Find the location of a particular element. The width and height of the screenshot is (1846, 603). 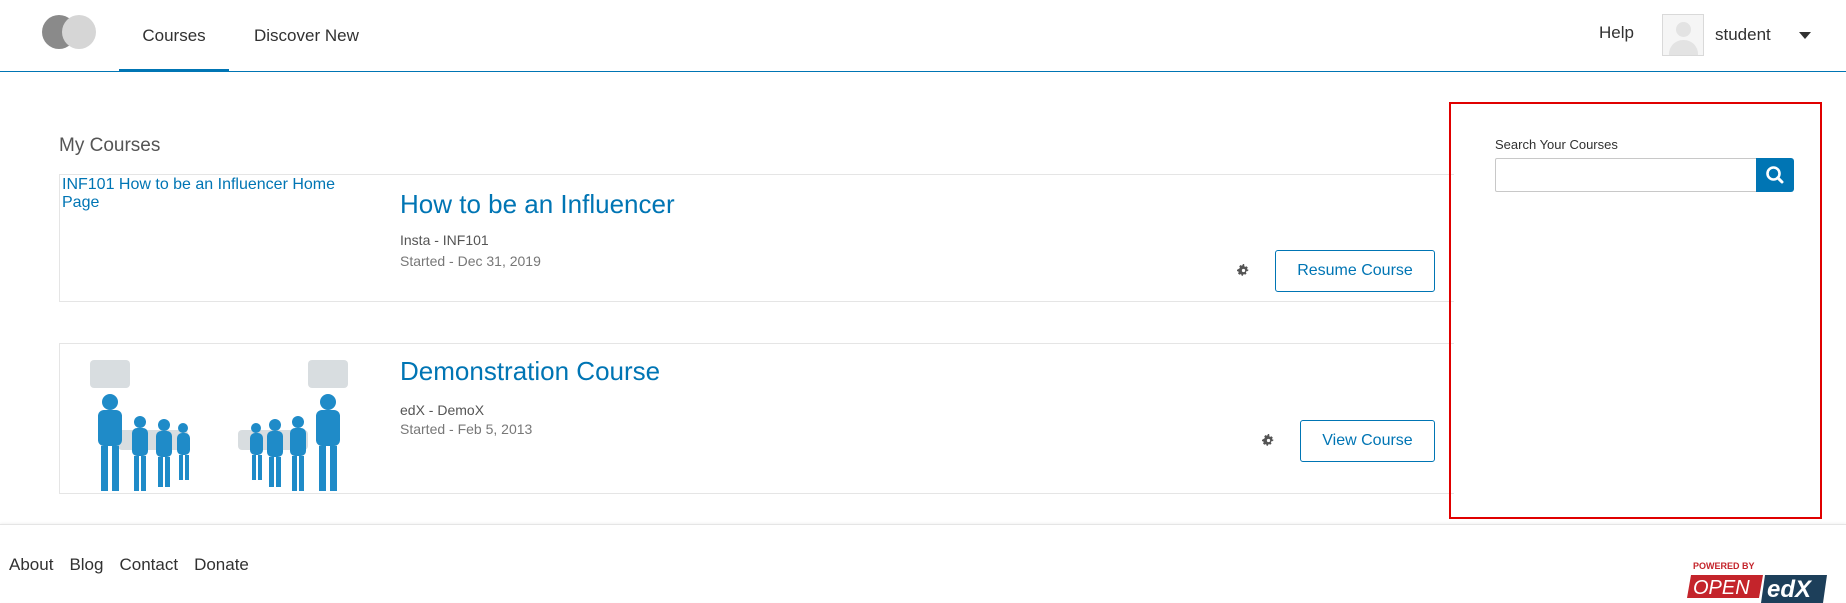

footer-link-blog: Blog is located at coordinates (86, 565).